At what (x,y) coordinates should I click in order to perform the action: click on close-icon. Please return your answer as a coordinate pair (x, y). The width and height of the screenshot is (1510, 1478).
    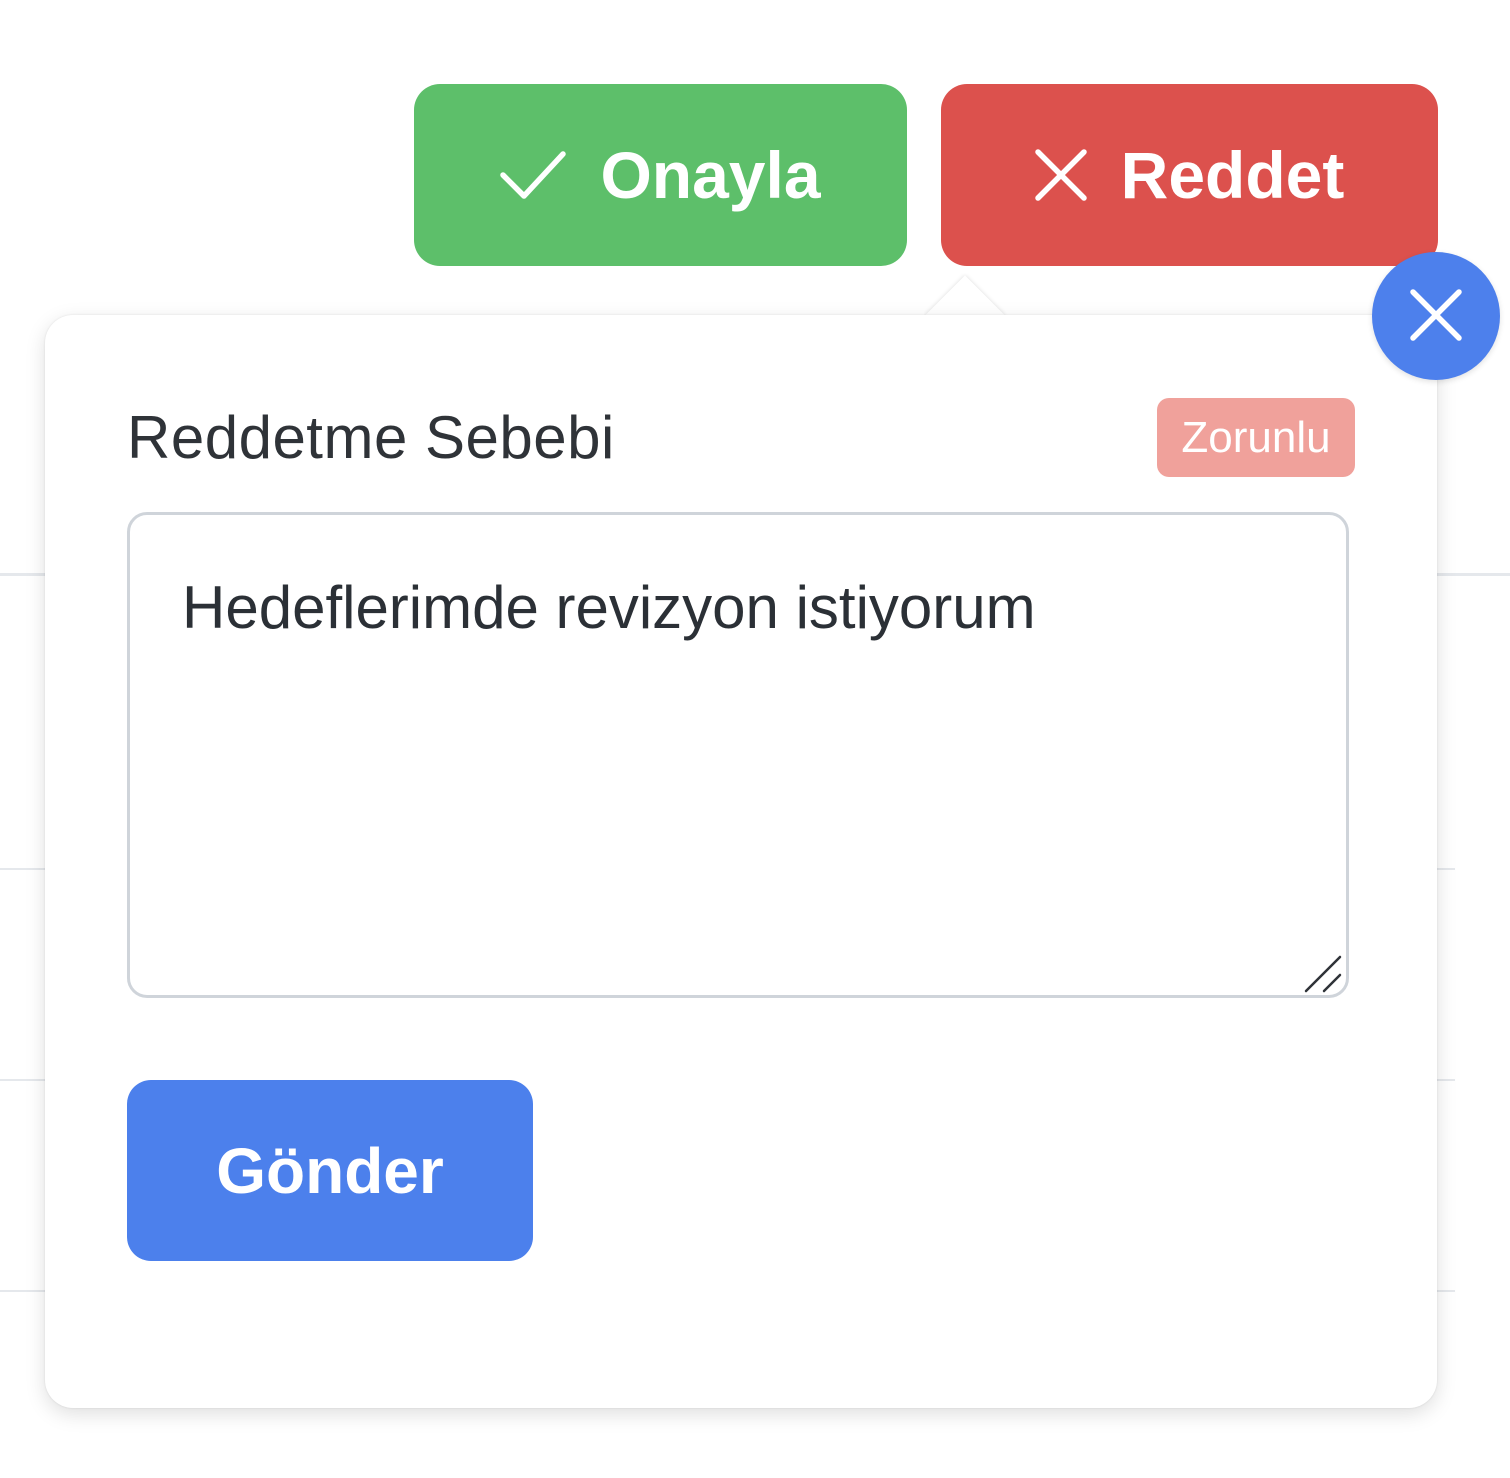
    Looking at the image, I should click on (1436, 316).